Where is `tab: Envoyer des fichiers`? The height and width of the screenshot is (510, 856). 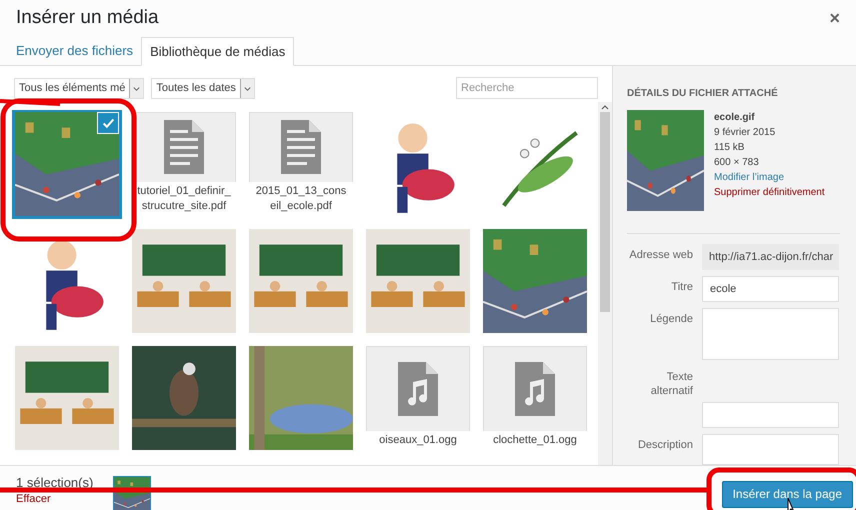
tab: Envoyer des fichiers is located at coordinates (75, 50).